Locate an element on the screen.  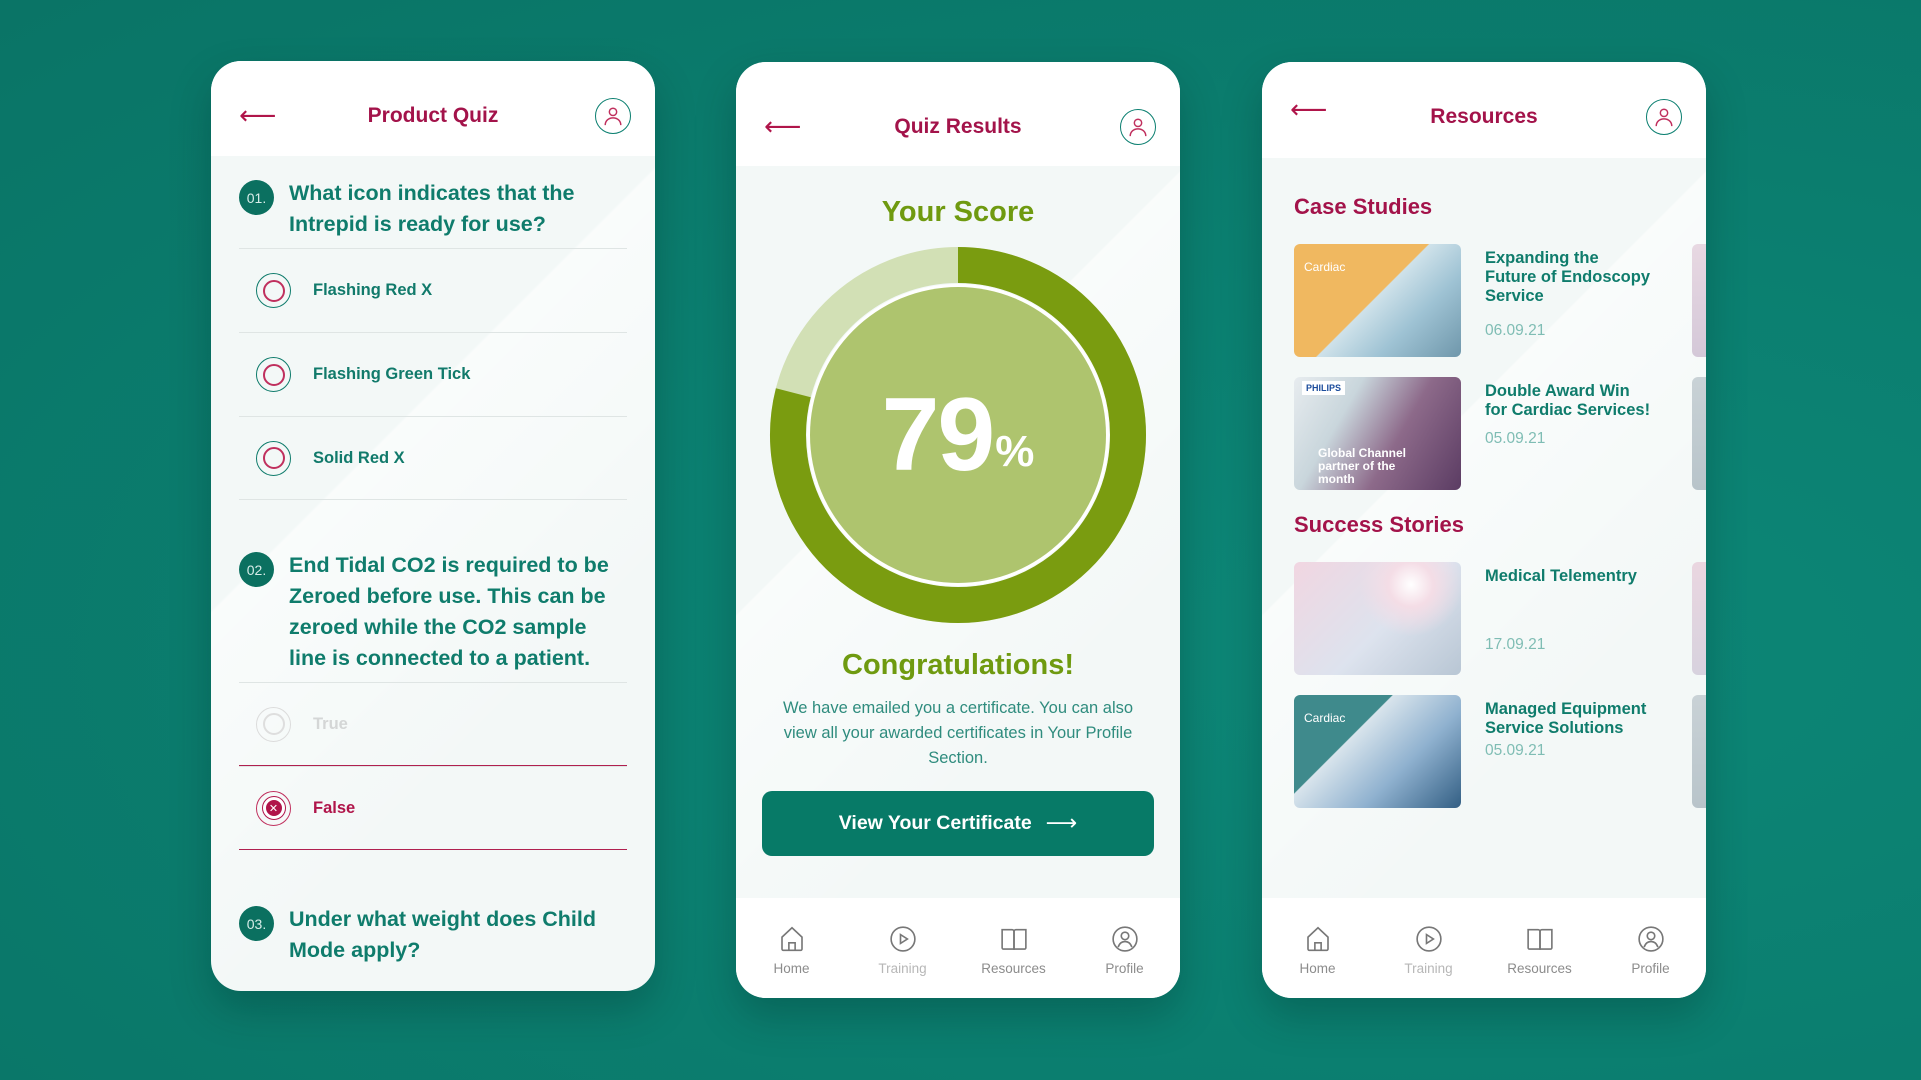
resource-title: Medical Telementry is located at coordinates (1568, 576).